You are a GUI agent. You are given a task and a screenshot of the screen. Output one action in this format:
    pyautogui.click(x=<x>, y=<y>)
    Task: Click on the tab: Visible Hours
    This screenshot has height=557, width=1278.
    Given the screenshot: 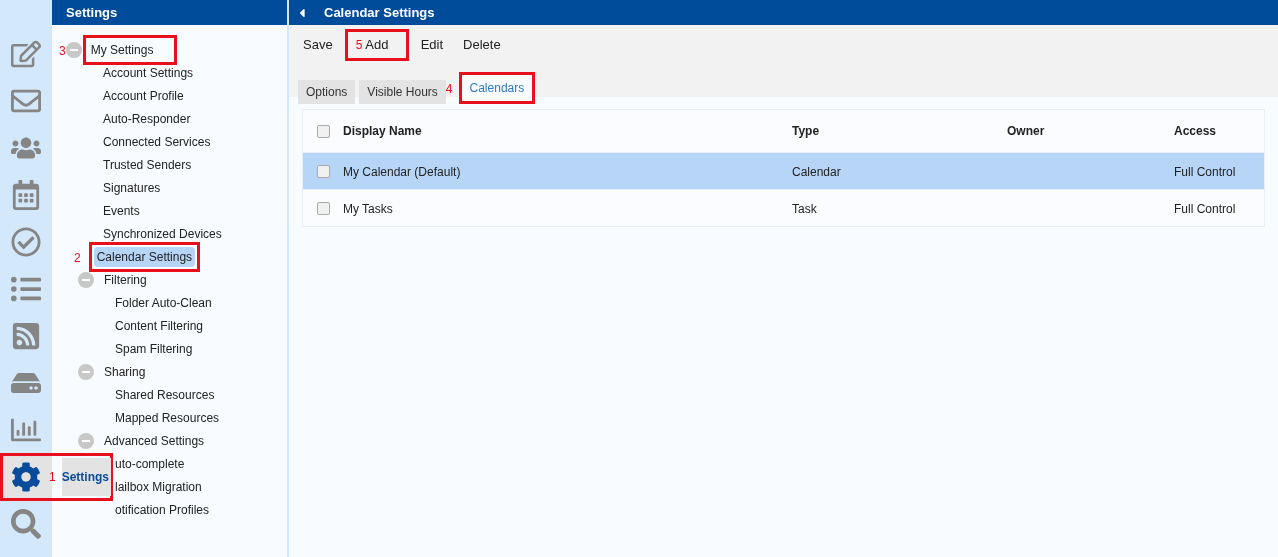 What is the action you would take?
    pyautogui.click(x=402, y=92)
    